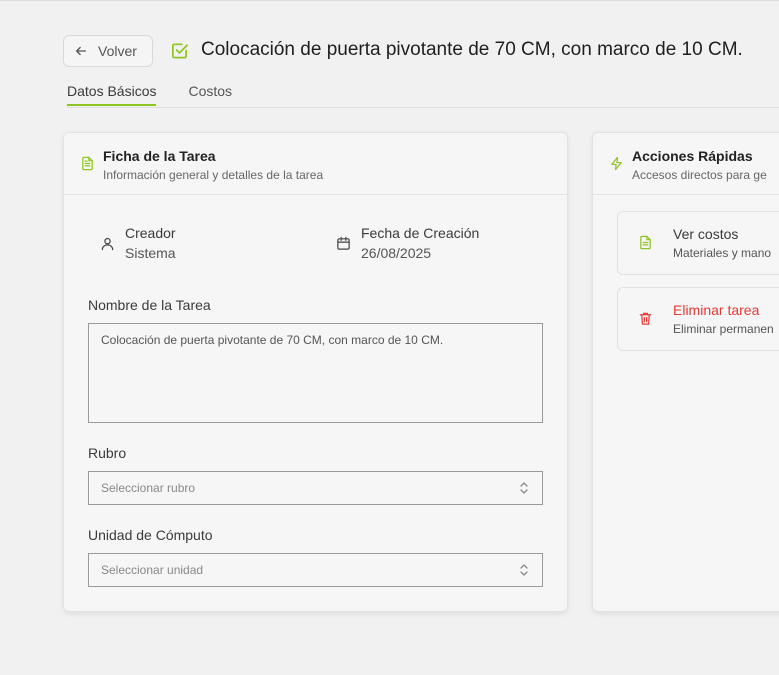 Image resolution: width=779 pixels, height=675 pixels. I want to click on back-button: Volver, so click(108, 51).